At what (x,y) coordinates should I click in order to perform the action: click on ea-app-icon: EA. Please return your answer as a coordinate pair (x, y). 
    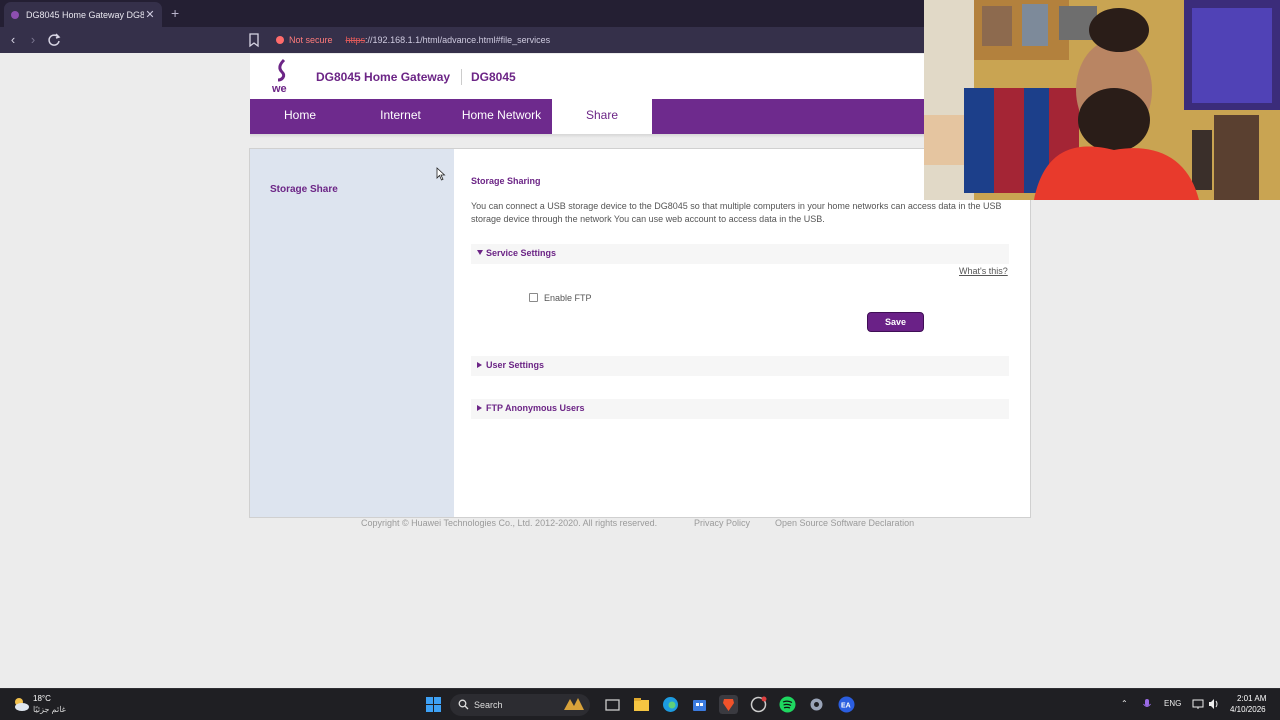
    Looking at the image, I should click on (846, 704).